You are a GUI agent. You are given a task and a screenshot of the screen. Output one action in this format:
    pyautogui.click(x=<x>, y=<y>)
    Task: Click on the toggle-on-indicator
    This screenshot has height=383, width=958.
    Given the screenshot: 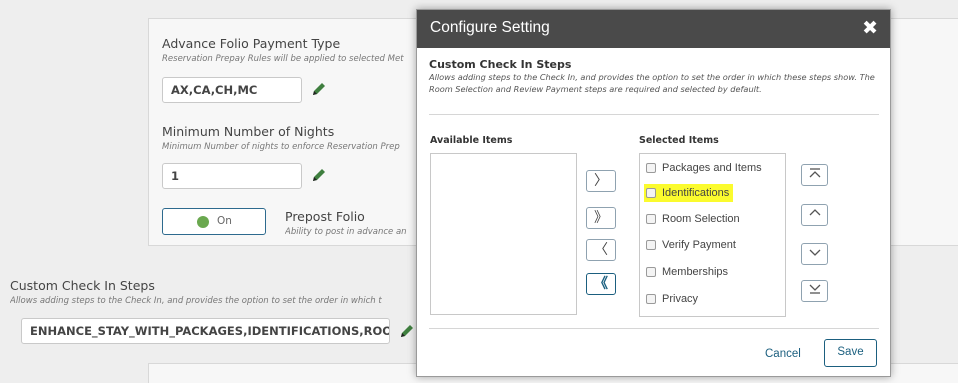 What is the action you would take?
    pyautogui.click(x=203, y=222)
    